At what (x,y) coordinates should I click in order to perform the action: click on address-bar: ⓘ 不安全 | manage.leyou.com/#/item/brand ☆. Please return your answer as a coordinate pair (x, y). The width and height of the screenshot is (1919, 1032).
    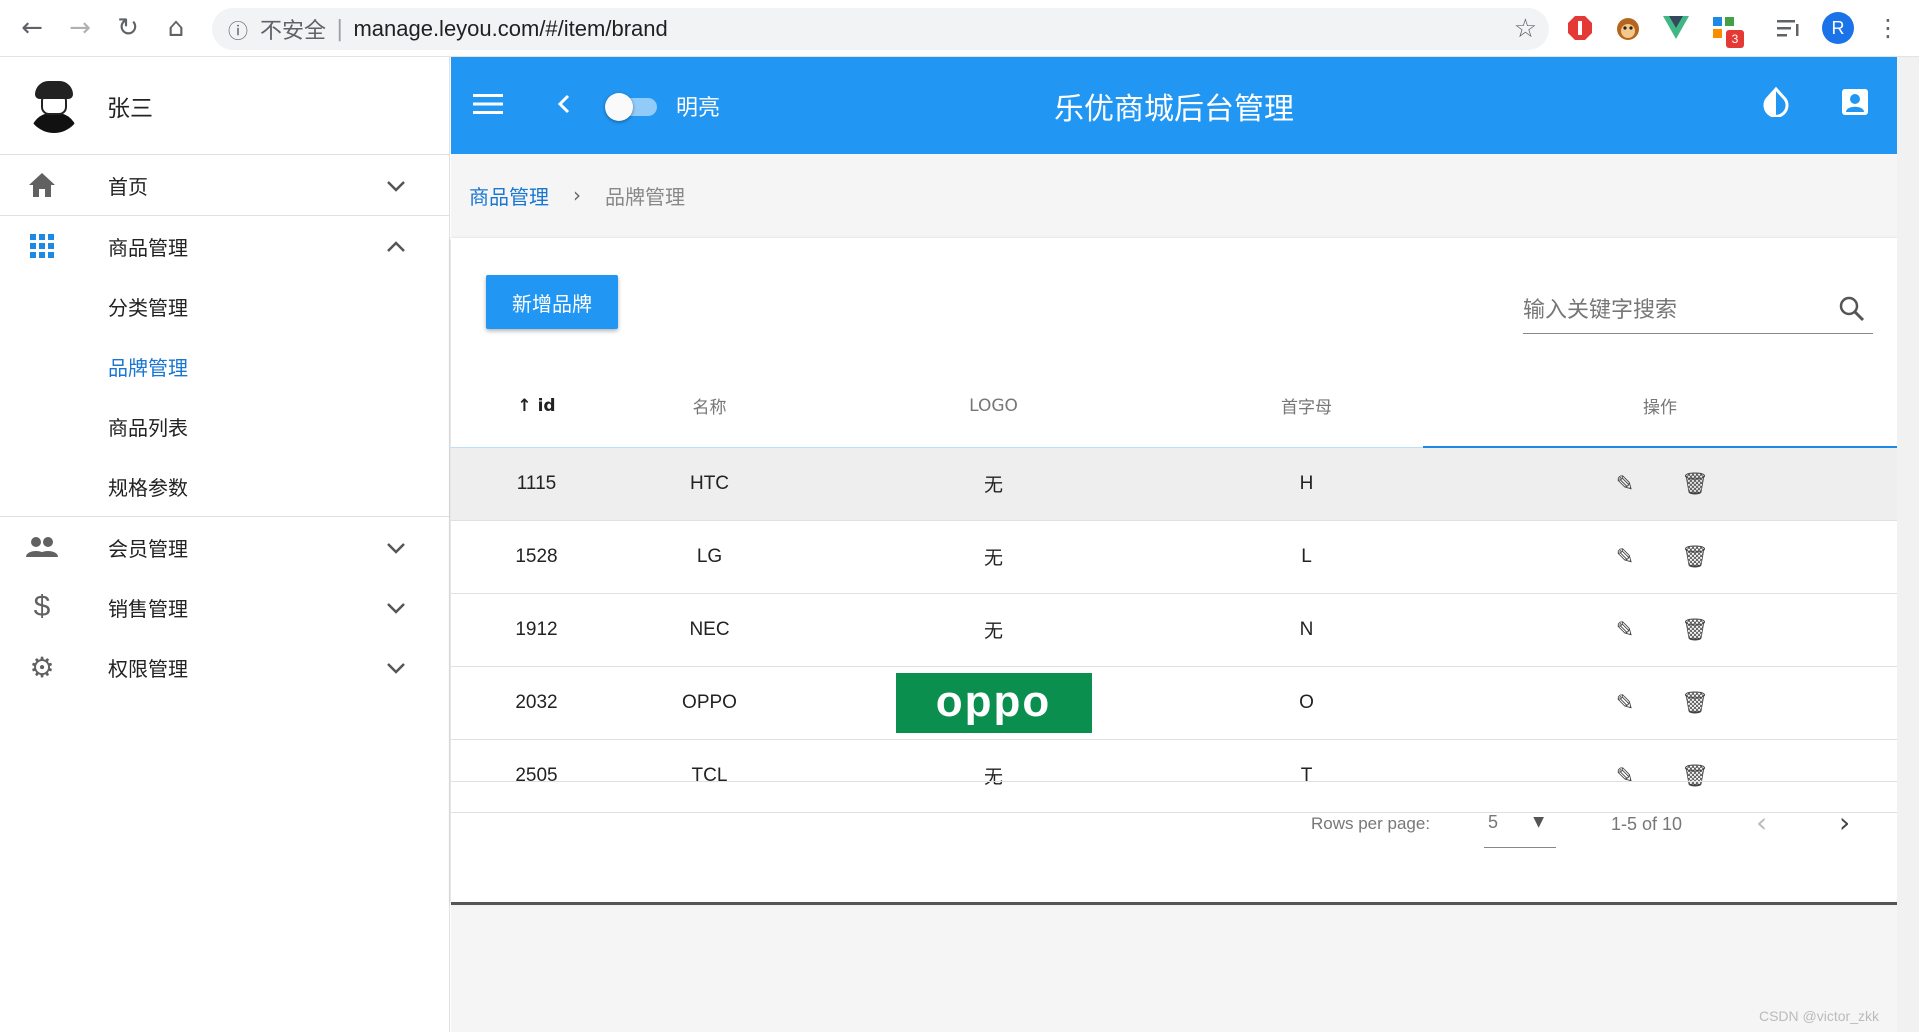
    Looking at the image, I should click on (880, 29).